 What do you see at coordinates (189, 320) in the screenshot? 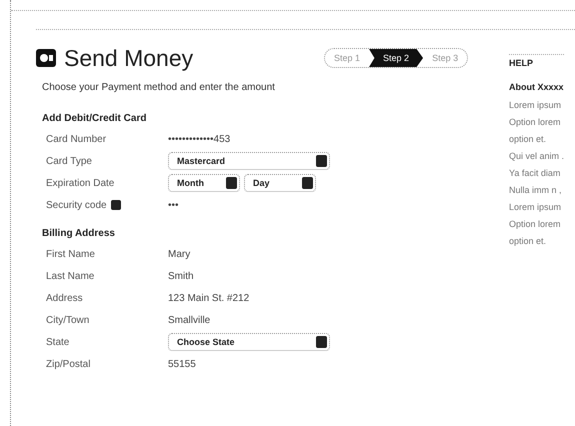
I see `field-value: Smallville` at bounding box center [189, 320].